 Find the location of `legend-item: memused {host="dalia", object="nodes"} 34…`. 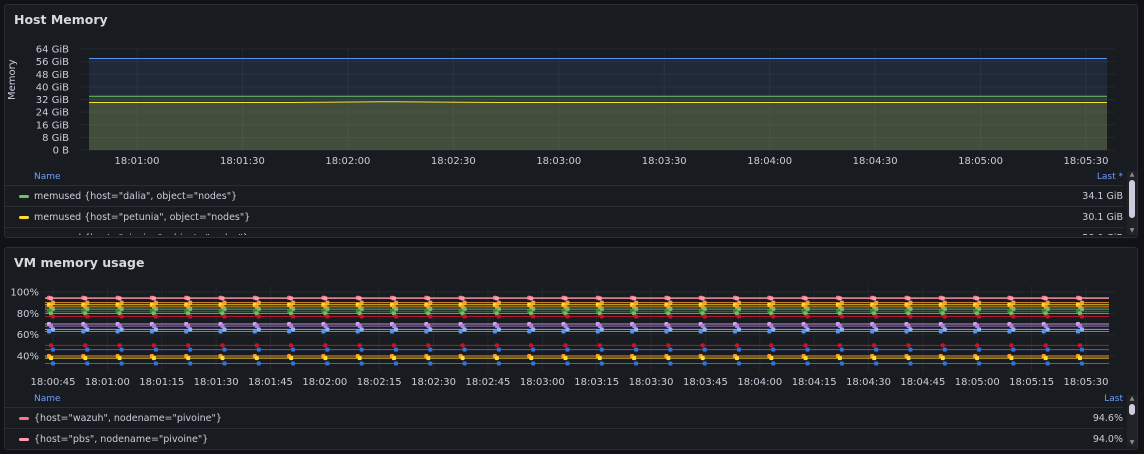

legend-item: memused {host="dalia", object="nodes"} 34… is located at coordinates (564, 195).